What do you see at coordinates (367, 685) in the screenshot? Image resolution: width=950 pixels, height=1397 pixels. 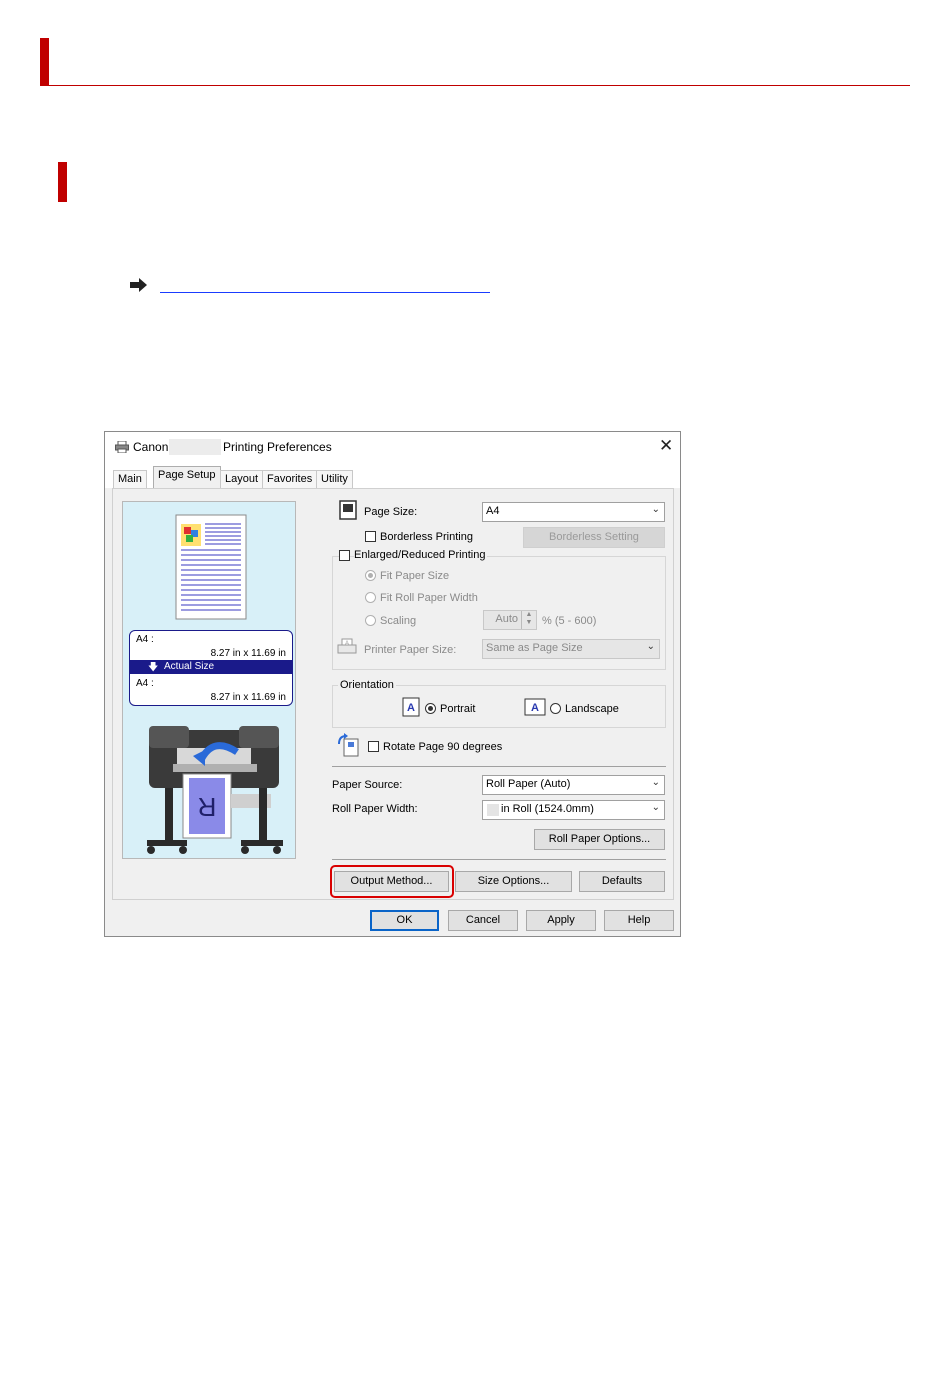 I see `orientation-label: Orientation` at bounding box center [367, 685].